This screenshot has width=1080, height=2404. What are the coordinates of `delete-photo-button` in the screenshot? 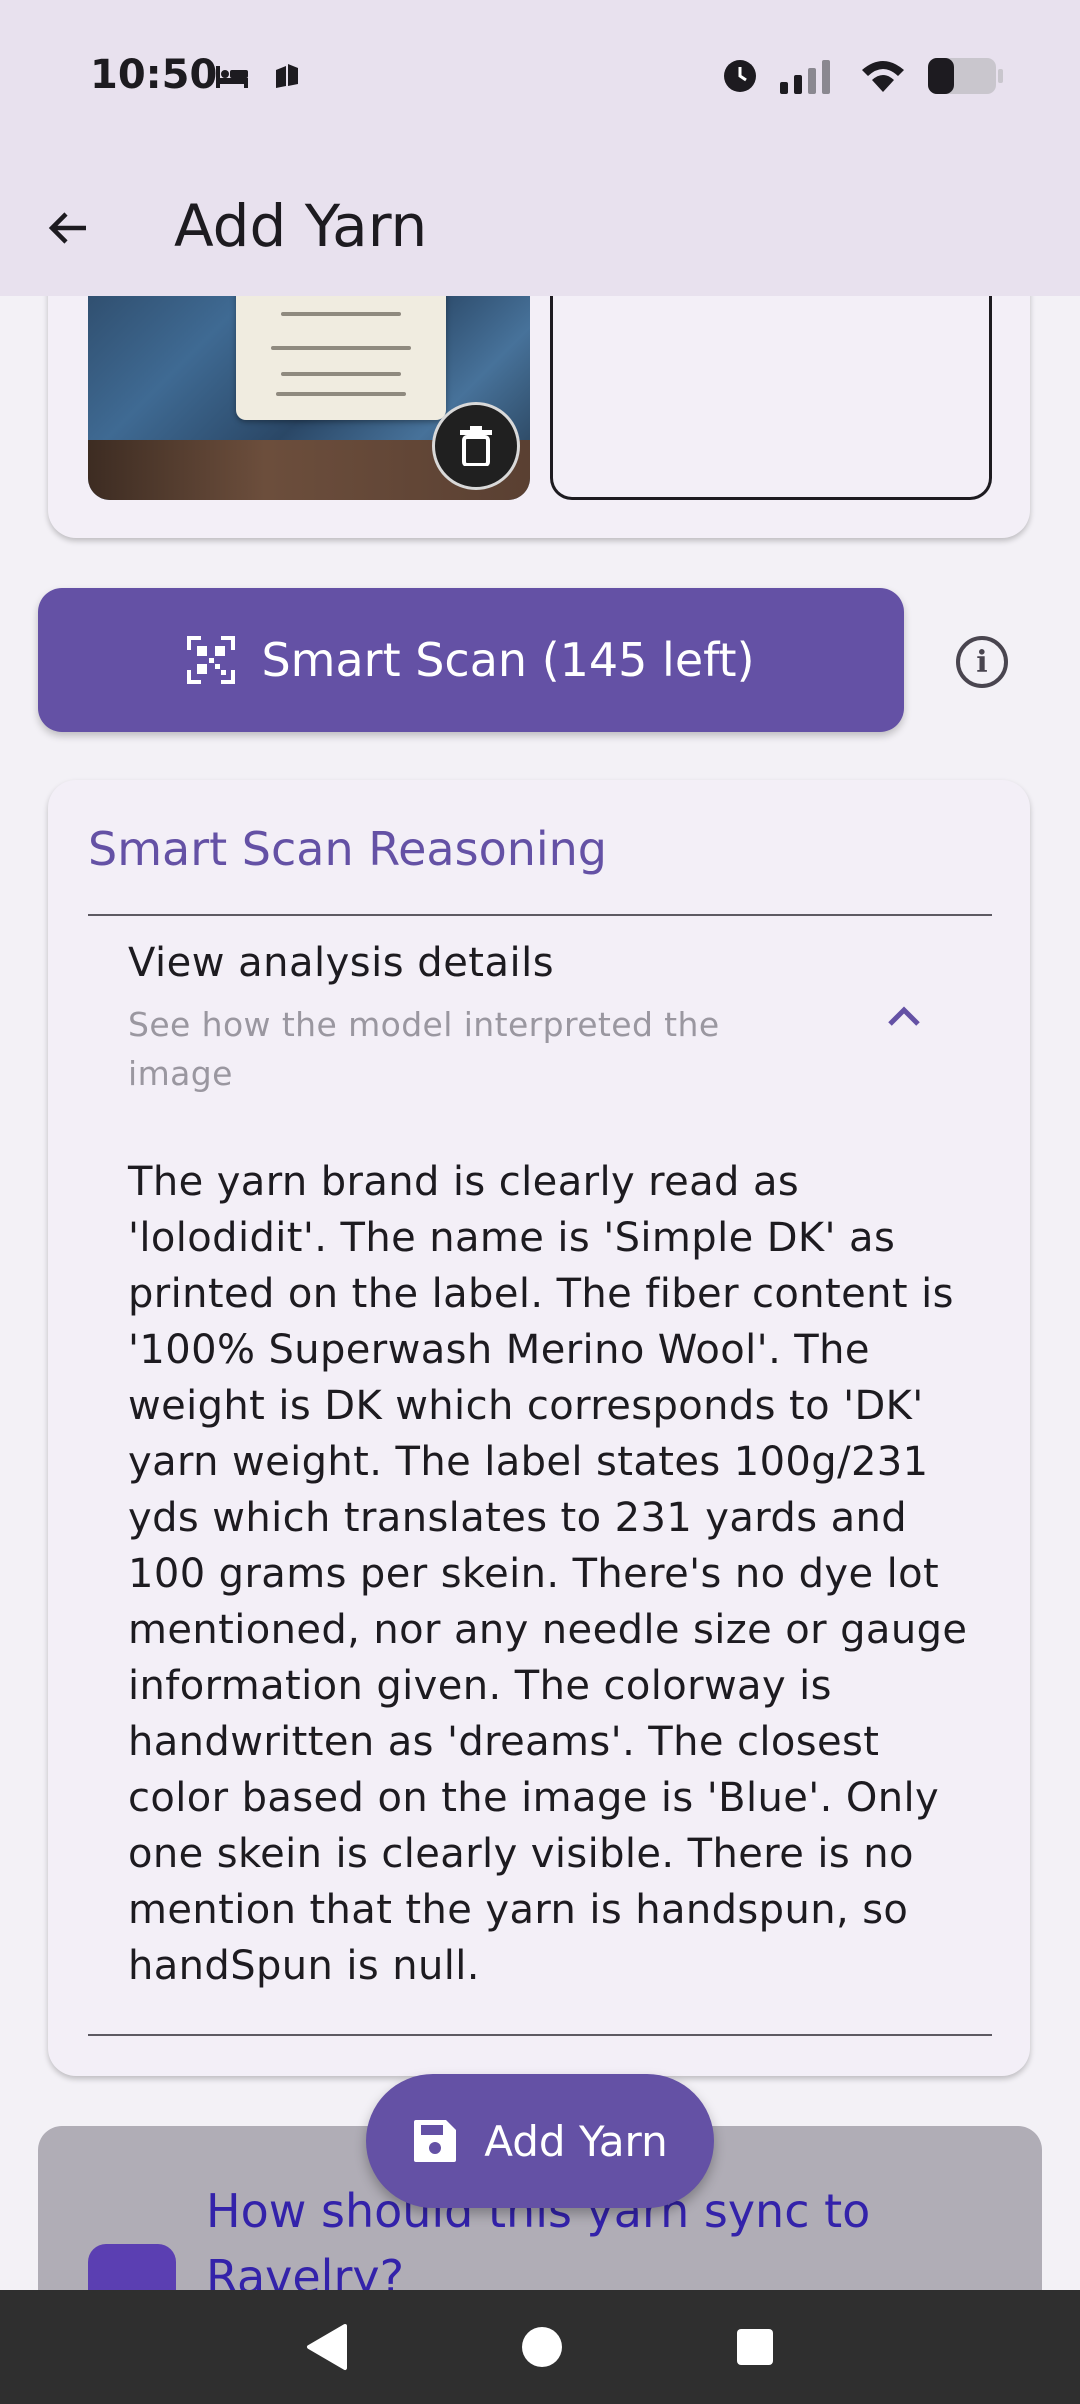 It's located at (476, 446).